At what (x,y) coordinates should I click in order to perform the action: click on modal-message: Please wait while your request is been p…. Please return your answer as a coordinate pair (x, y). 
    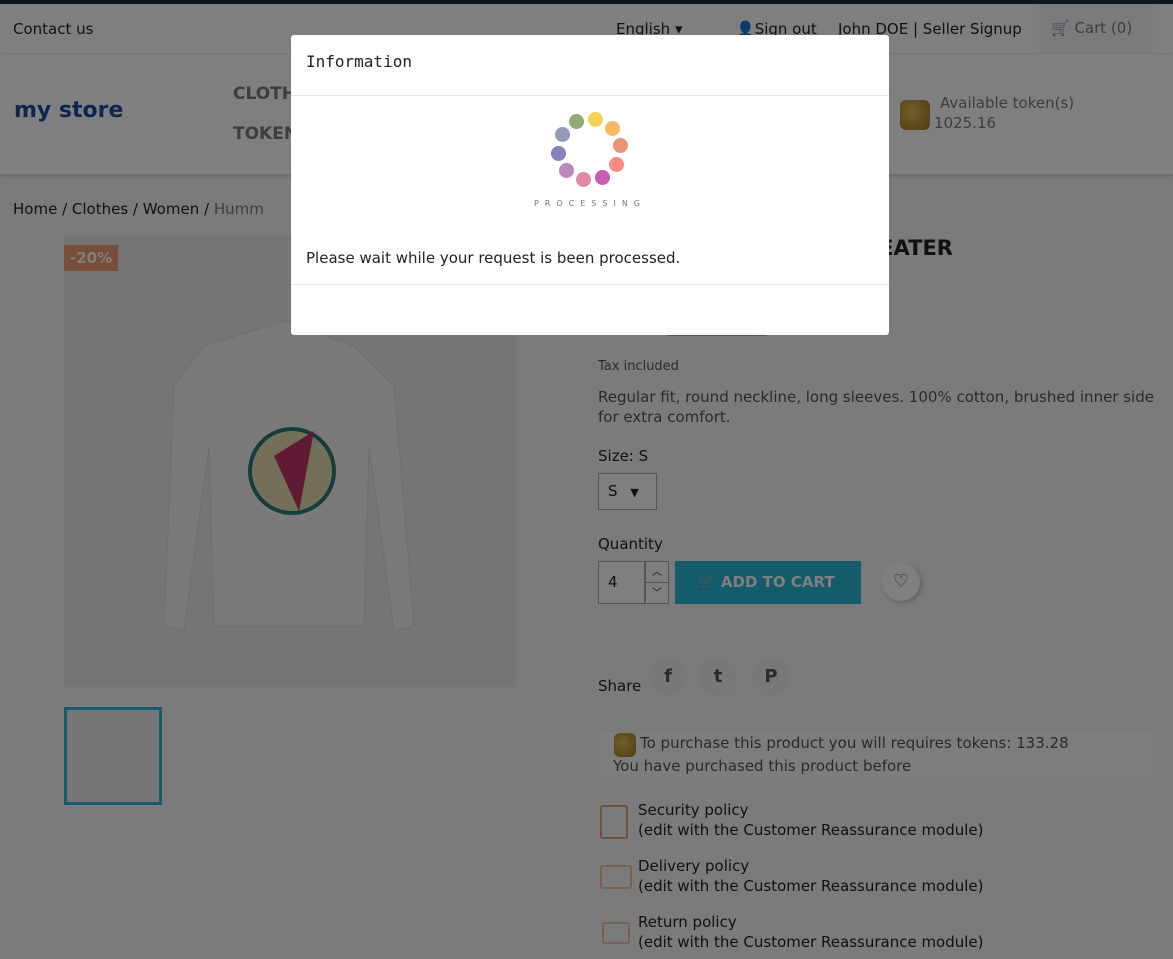
    Looking at the image, I should click on (493, 258).